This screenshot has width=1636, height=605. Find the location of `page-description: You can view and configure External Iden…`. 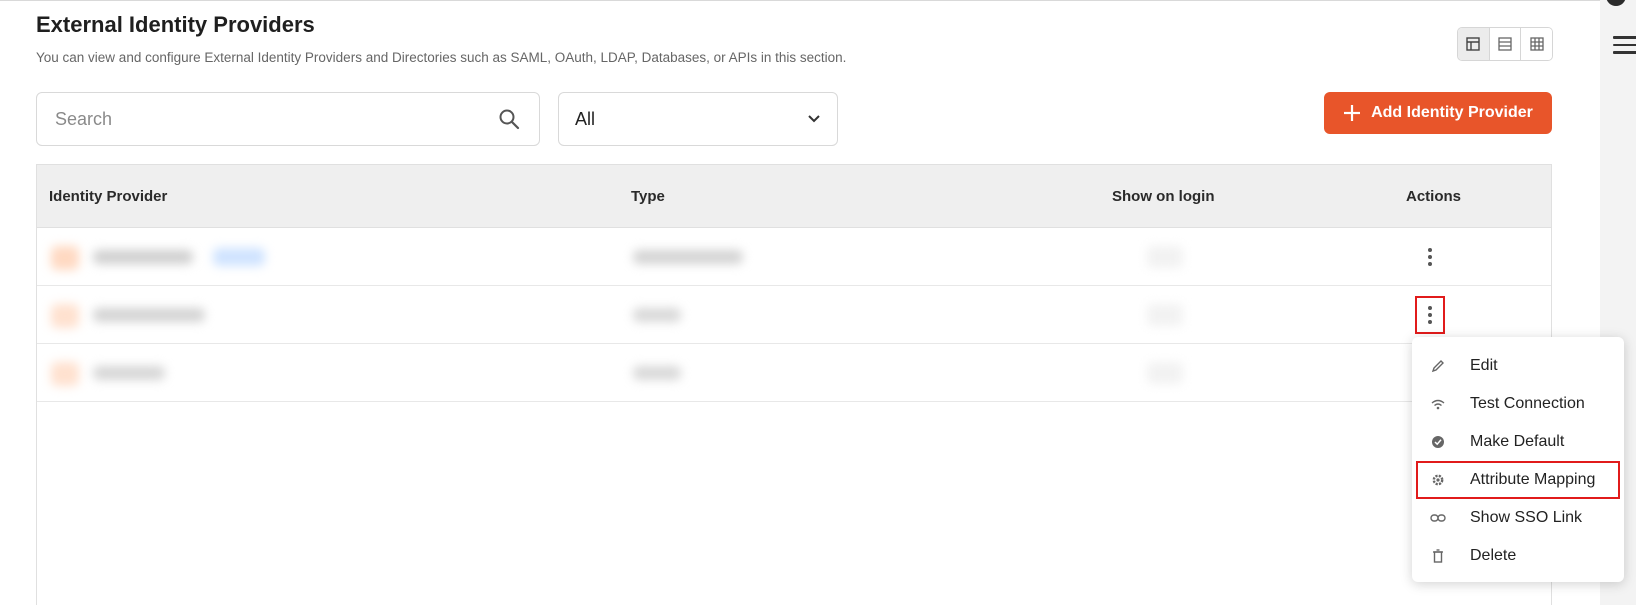

page-description: You can view and configure External Iden… is located at coordinates (441, 57).